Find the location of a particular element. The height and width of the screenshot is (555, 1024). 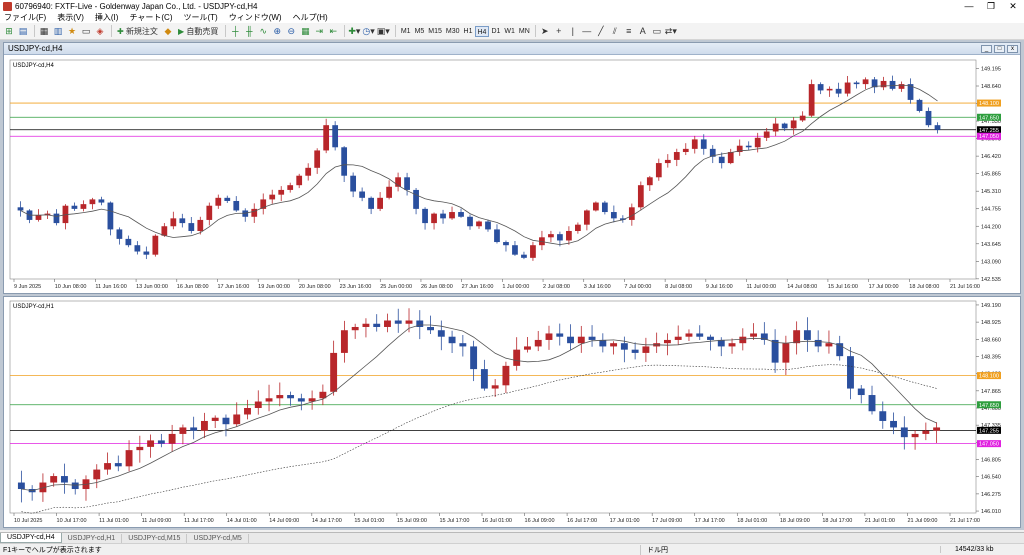

tab-usdjpy-m15: USDJPY-cd,M15 is located at coordinates (155, 538).